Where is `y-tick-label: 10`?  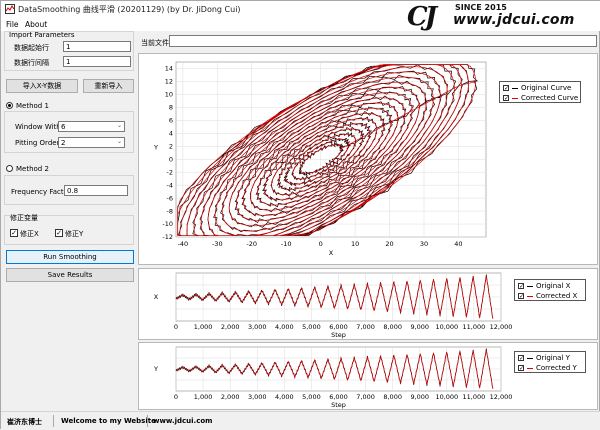
y-tick-label: 10 is located at coordinates (169, 95).